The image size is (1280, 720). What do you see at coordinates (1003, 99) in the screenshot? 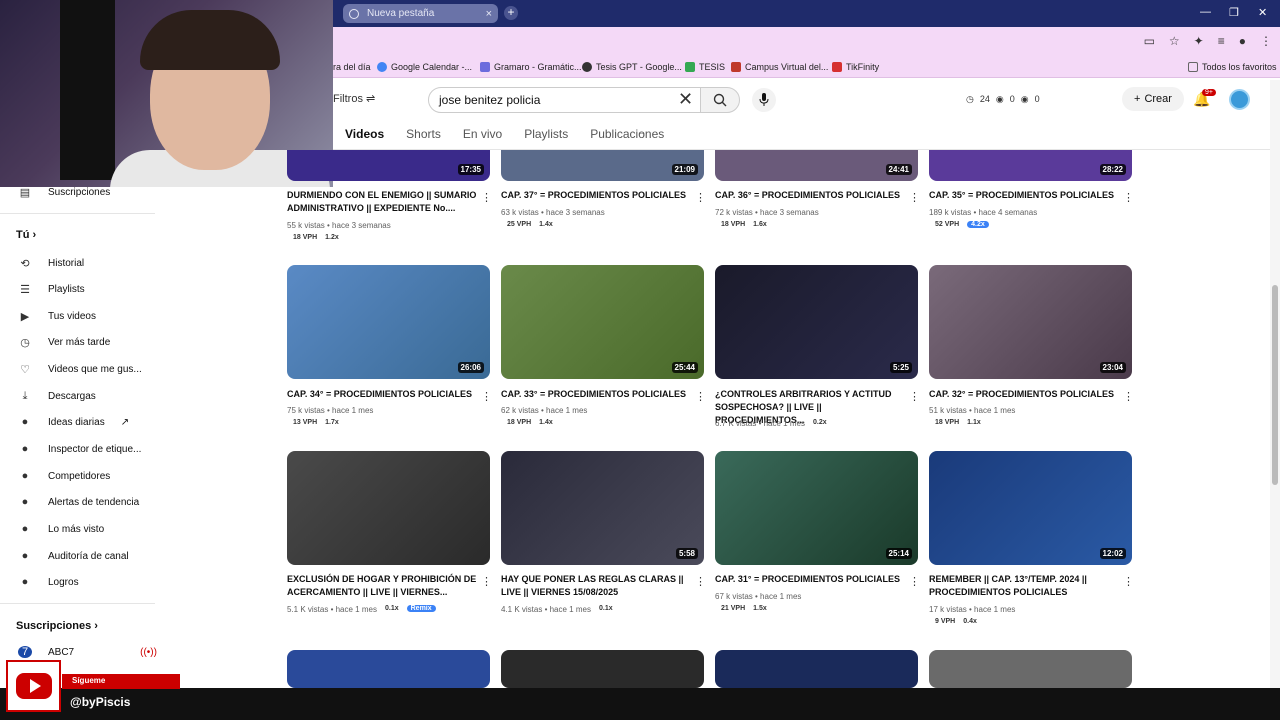
I see `extension-stats: ◷ 24 ◉ 0 ◉ 0` at bounding box center [1003, 99].